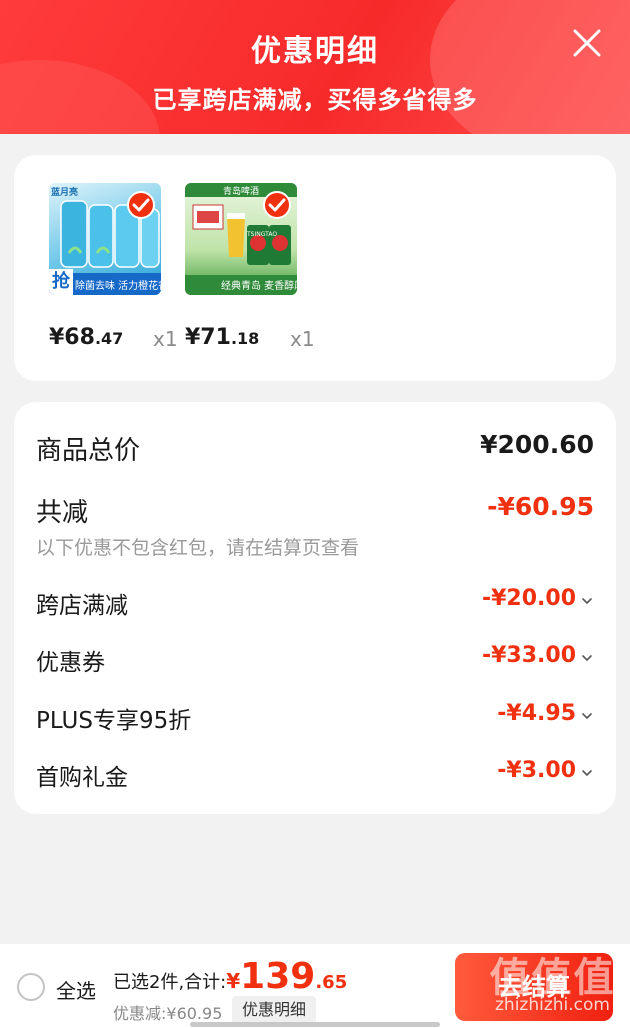 The image size is (630, 1028). Describe the element at coordinates (241, 192) in the screenshot. I see `product-brand: 青岛啤酒` at that location.